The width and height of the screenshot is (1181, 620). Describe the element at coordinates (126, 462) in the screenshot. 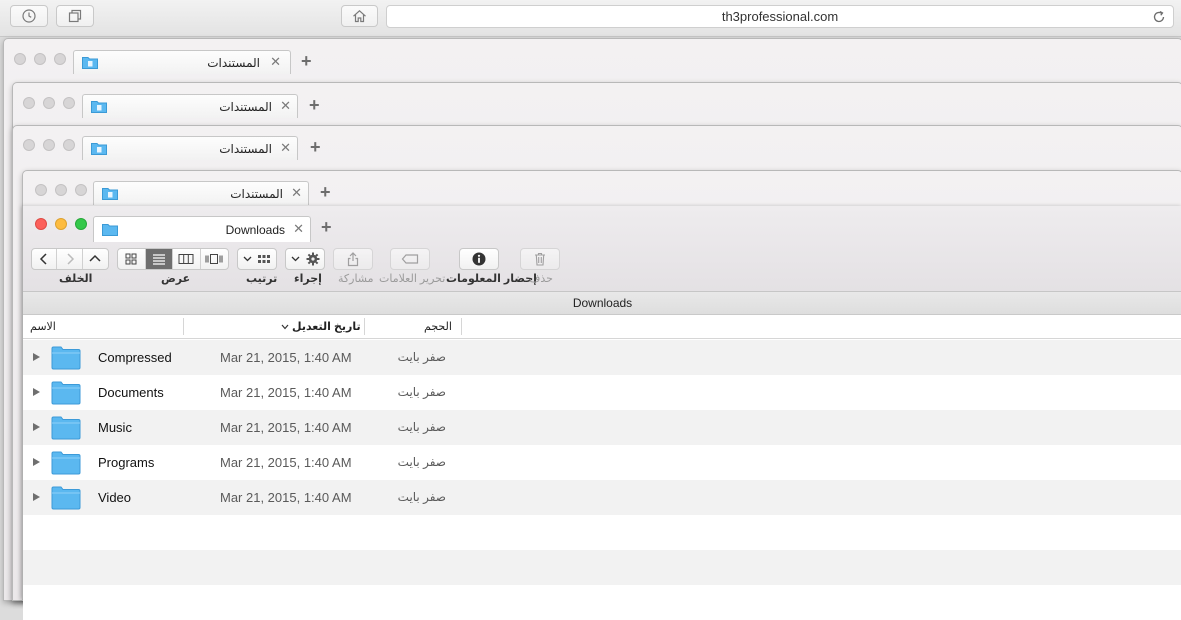

I see `file-name: Programs` at that location.